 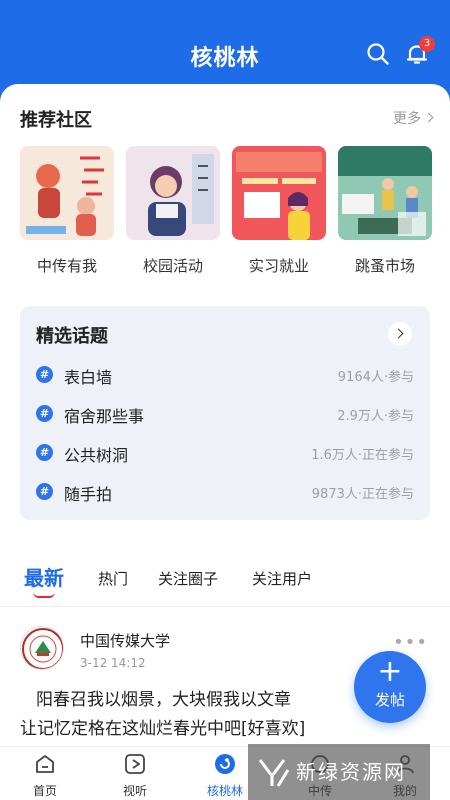 I want to click on create-post-button: + 发帖, so click(x=390, y=687).